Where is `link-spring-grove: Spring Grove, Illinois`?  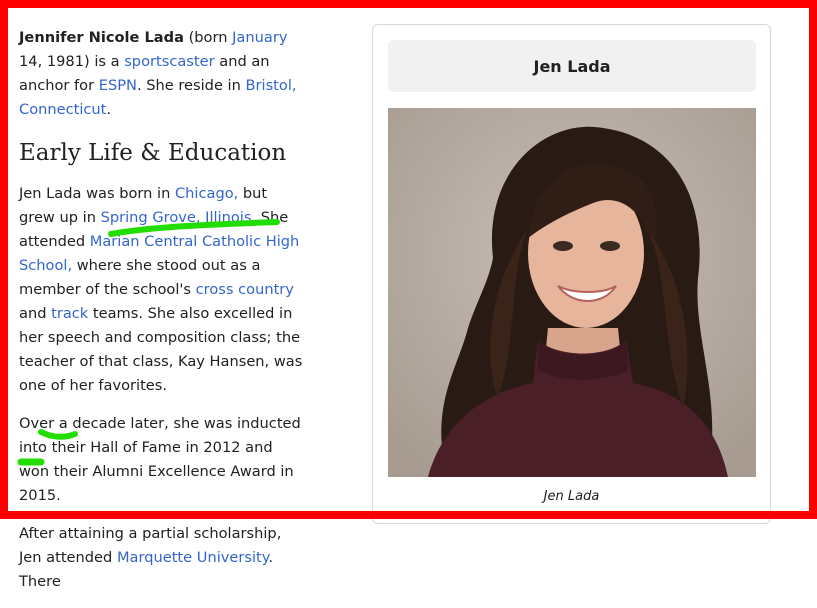 link-spring-grove: Spring Grove, Illinois is located at coordinates (176, 217).